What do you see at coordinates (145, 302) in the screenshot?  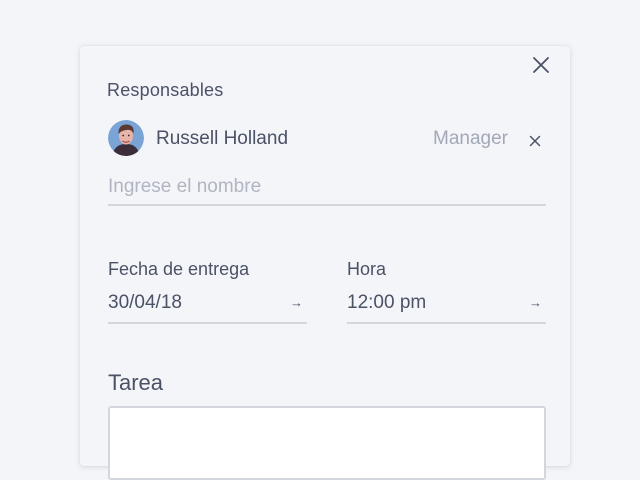 I see `date-value: 30/04/18` at bounding box center [145, 302].